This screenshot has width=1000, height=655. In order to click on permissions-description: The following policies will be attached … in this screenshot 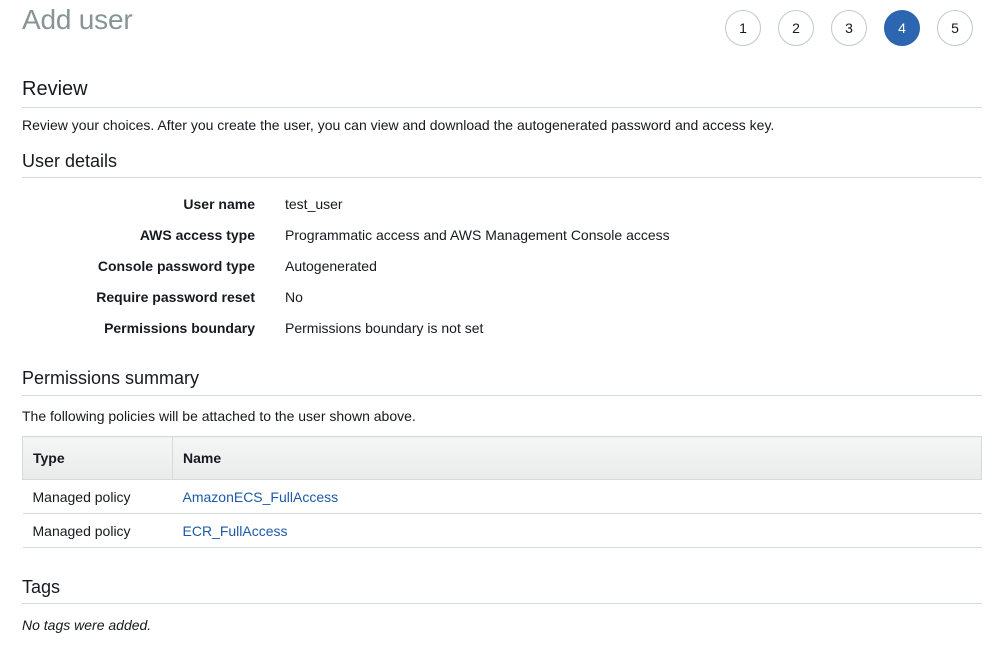, I will do `click(219, 416)`.